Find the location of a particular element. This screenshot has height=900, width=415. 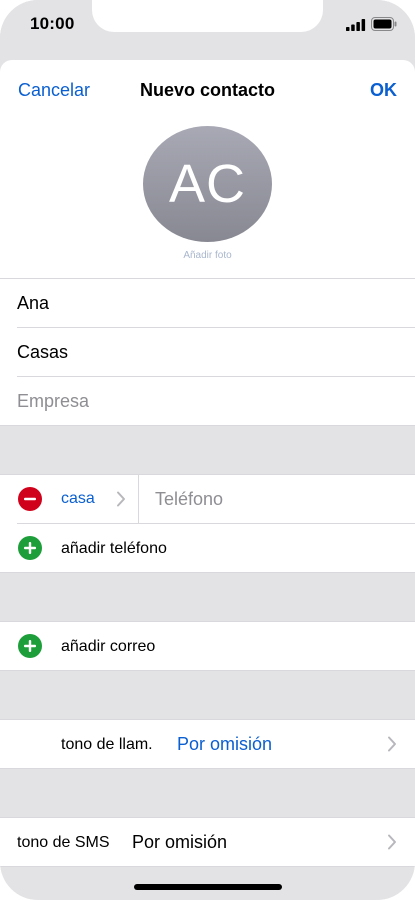

remove-phone-button is located at coordinates (30, 499).